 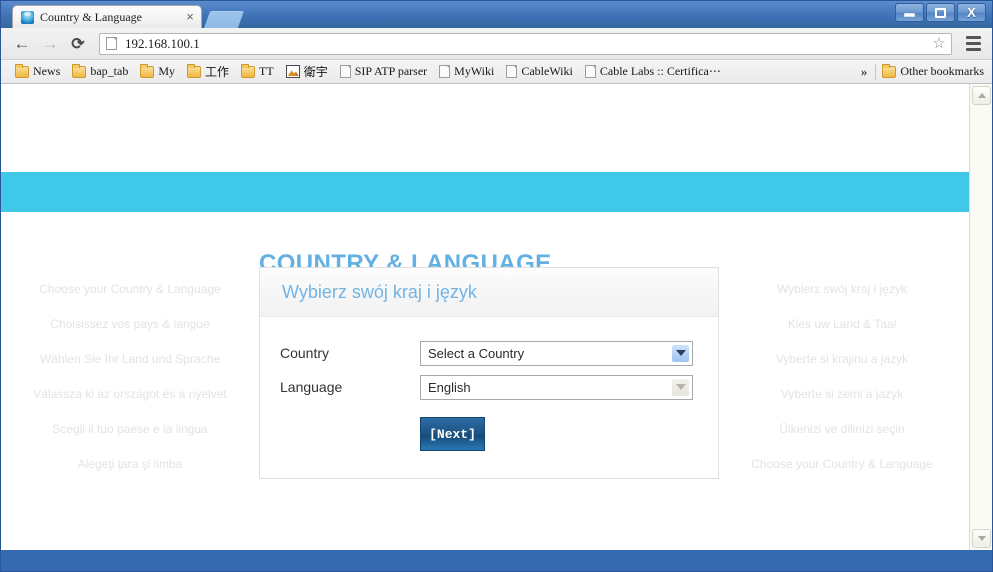 I want to click on minimize-icon, so click(x=909, y=15).